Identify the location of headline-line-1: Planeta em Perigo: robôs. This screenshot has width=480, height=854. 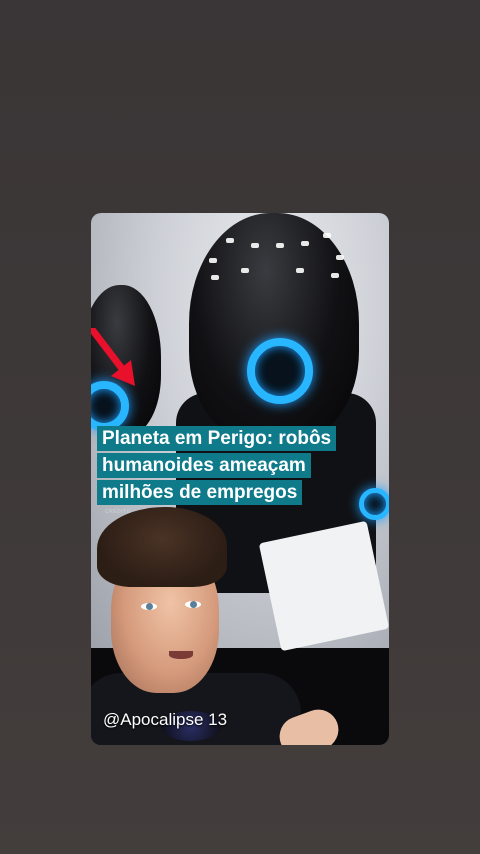
(217, 438).